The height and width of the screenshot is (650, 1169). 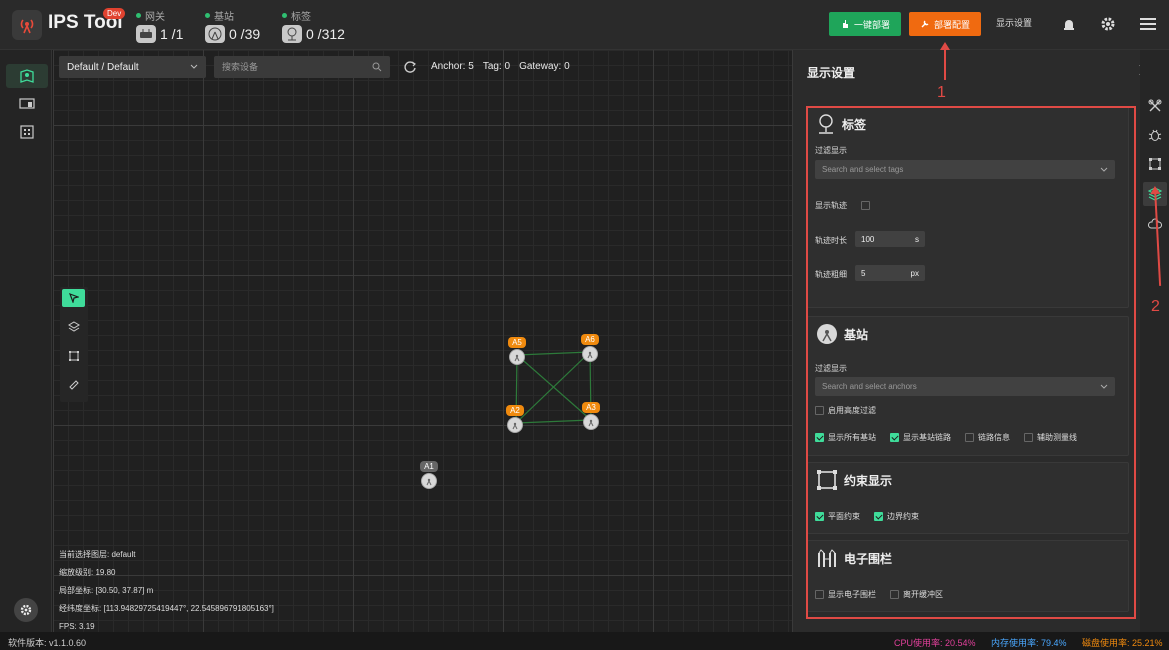 I want to click on show-anchor-links-checkbox, so click(x=894, y=437).